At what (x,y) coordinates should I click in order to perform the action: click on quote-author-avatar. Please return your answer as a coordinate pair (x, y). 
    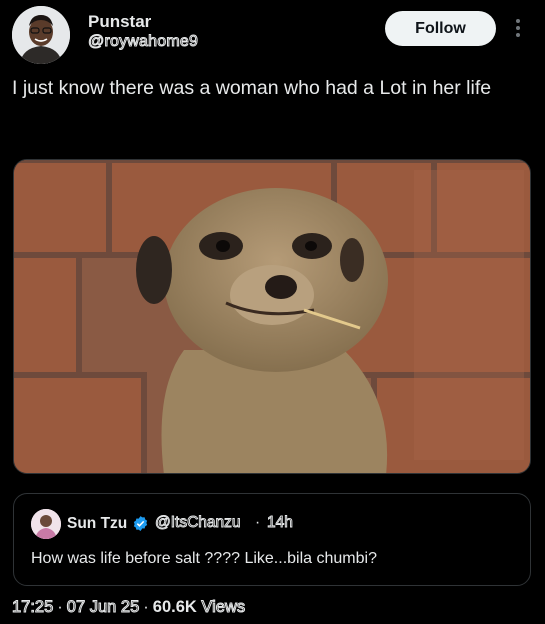
    Looking at the image, I should click on (46, 524).